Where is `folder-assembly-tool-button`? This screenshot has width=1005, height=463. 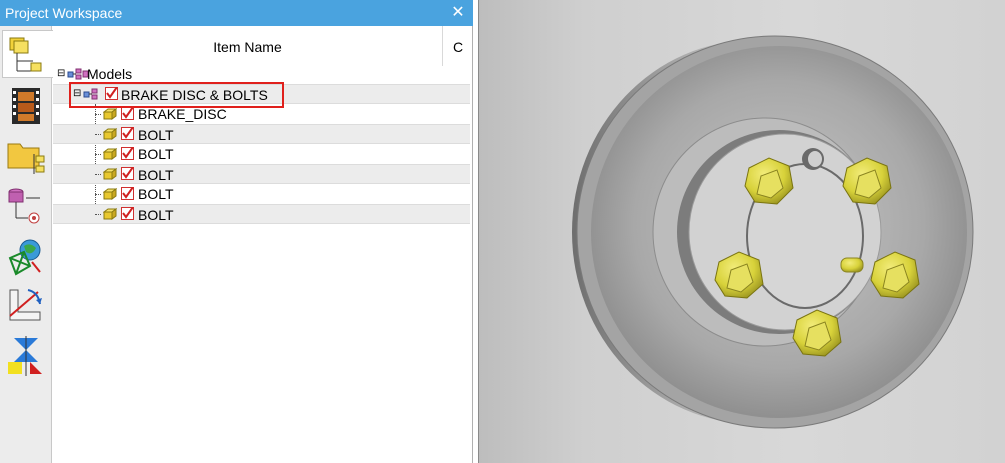
folder-assembly-tool-button is located at coordinates (26, 156).